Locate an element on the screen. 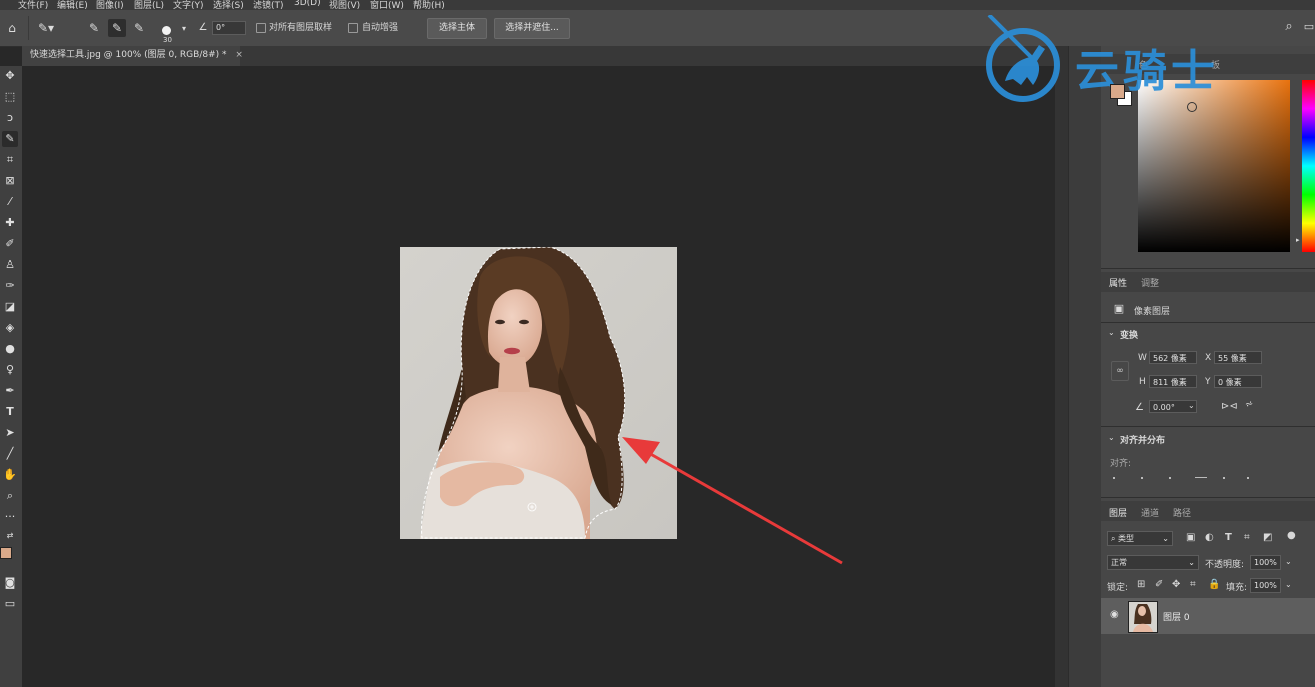 The width and height of the screenshot is (1315, 687). menu-layer: 图层(L) is located at coordinates (149, 5).